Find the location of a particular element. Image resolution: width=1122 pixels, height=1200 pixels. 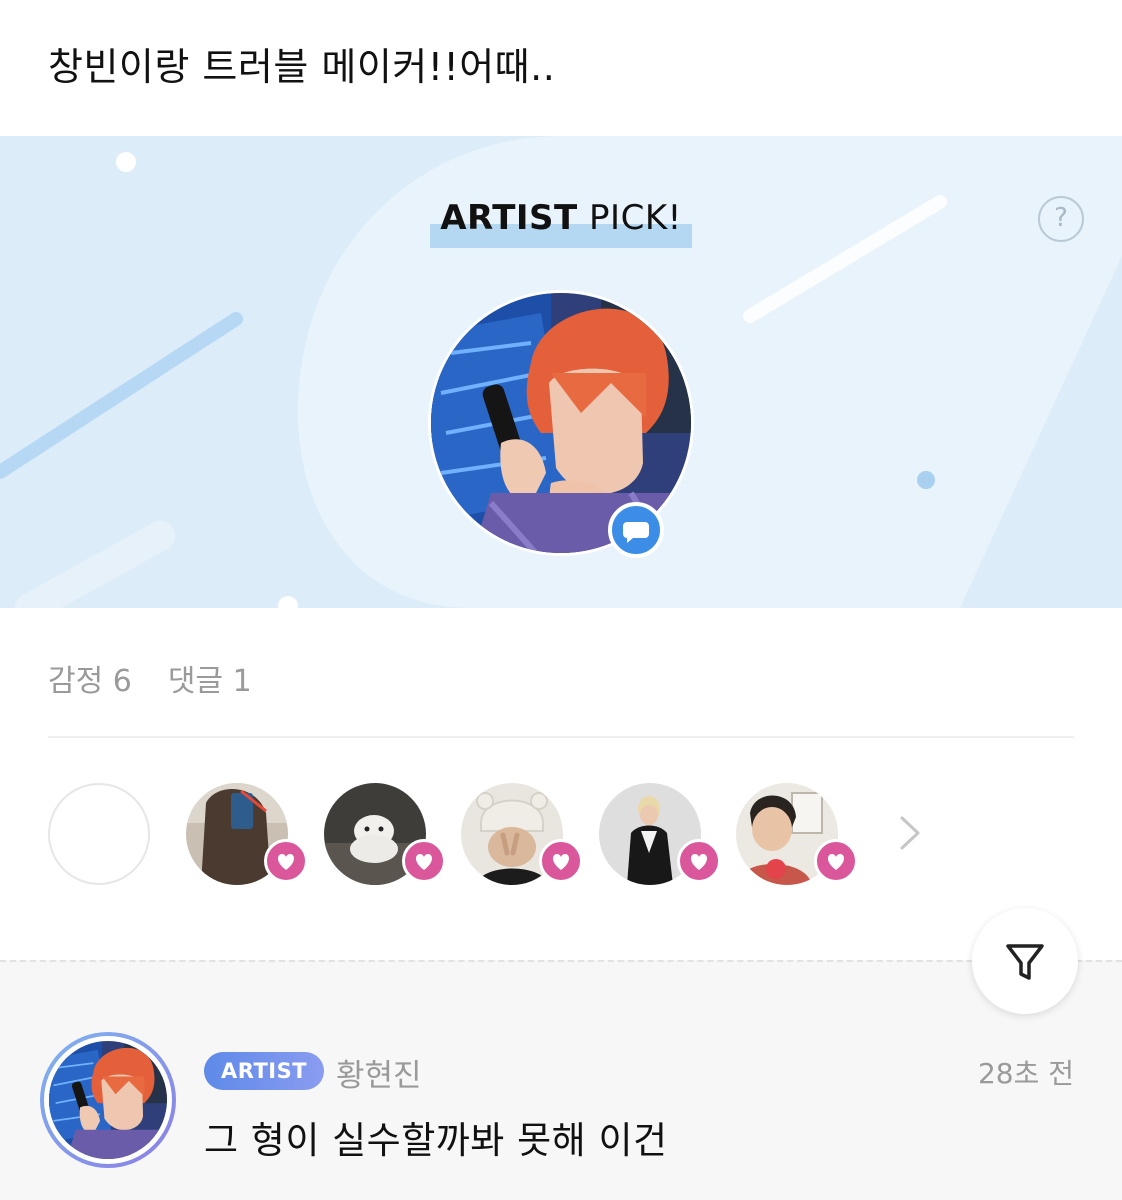

post-text: 창빈이랑 트러블 메이커!!어때.. is located at coordinates (302, 67).